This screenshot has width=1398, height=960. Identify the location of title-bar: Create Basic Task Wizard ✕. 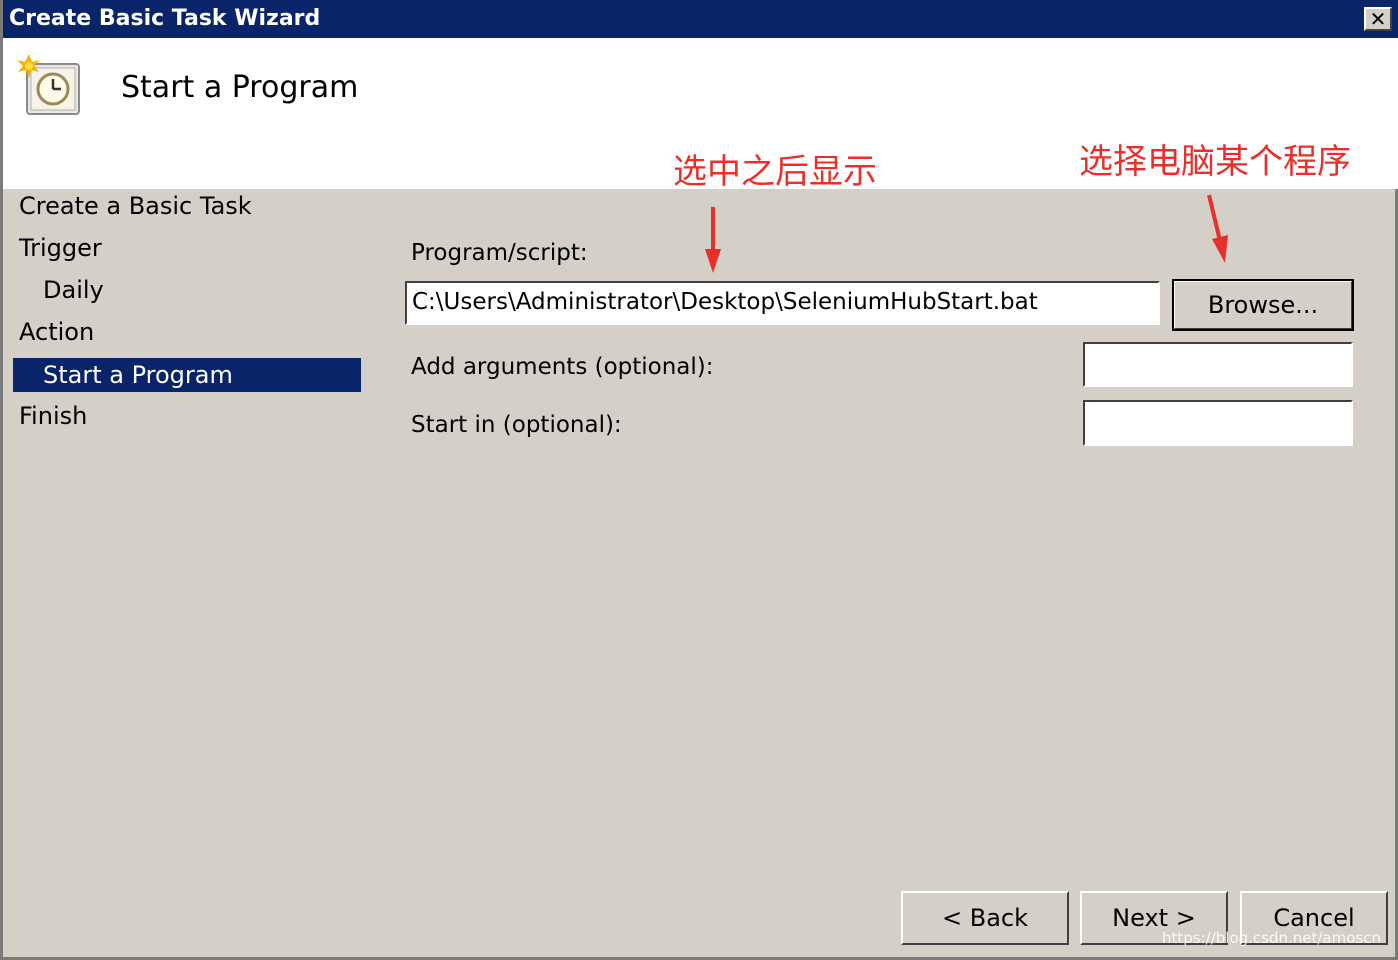
(700, 19).